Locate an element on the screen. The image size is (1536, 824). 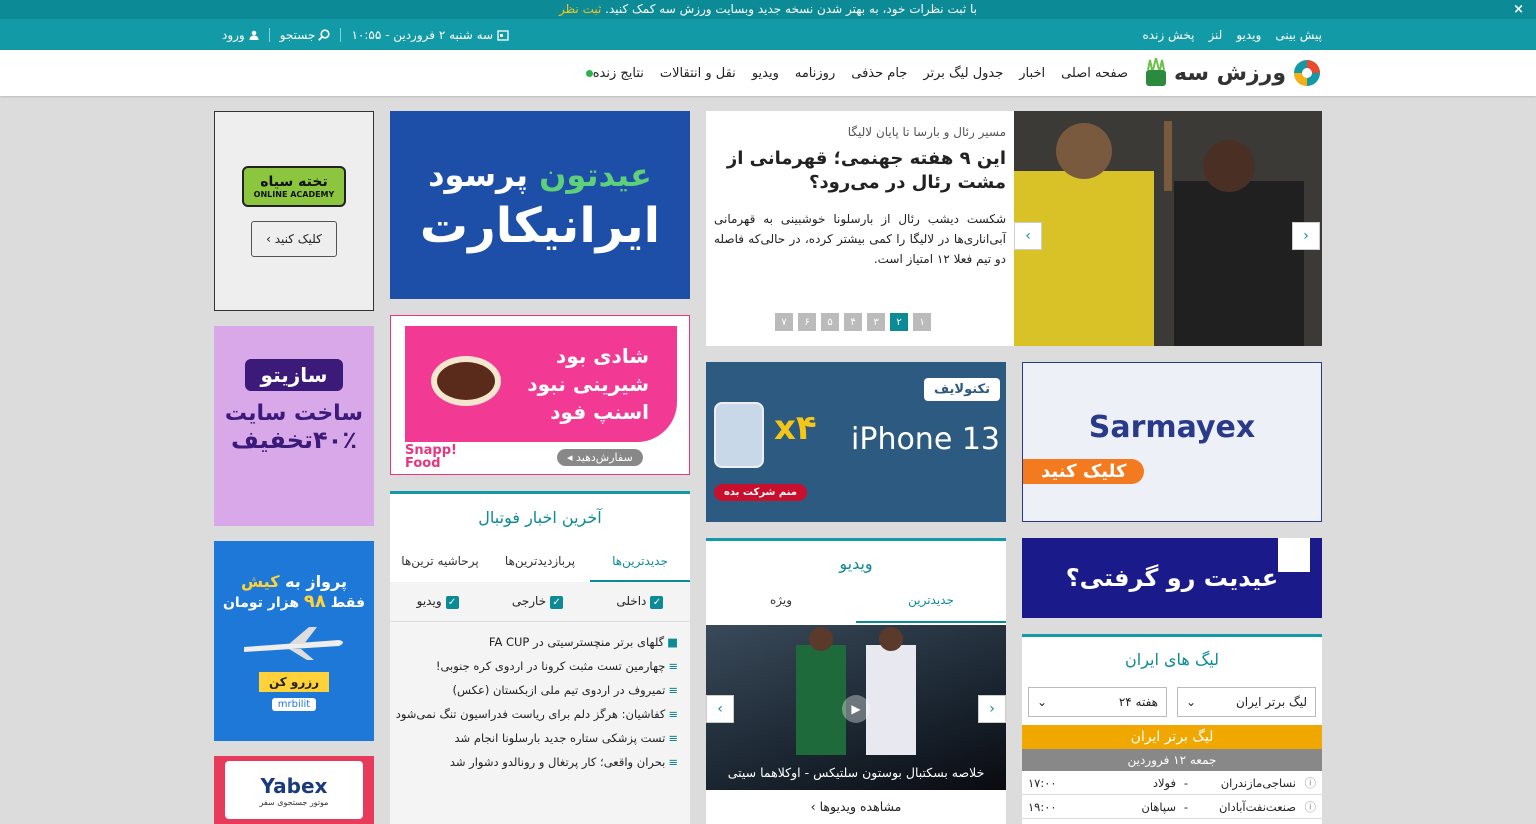
match-row: ⓘ صنعت‌نفت‌آبادان - سپاهان ۱۹:۰۰ is located at coordinates (1172, 807).